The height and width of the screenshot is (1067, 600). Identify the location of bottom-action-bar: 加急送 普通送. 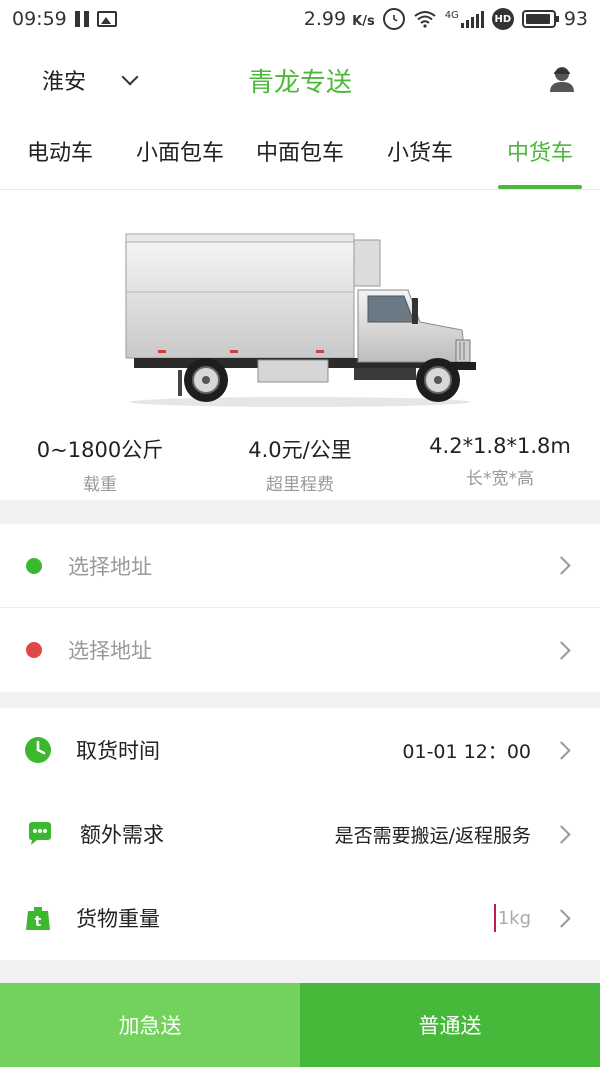
(300, 1025).